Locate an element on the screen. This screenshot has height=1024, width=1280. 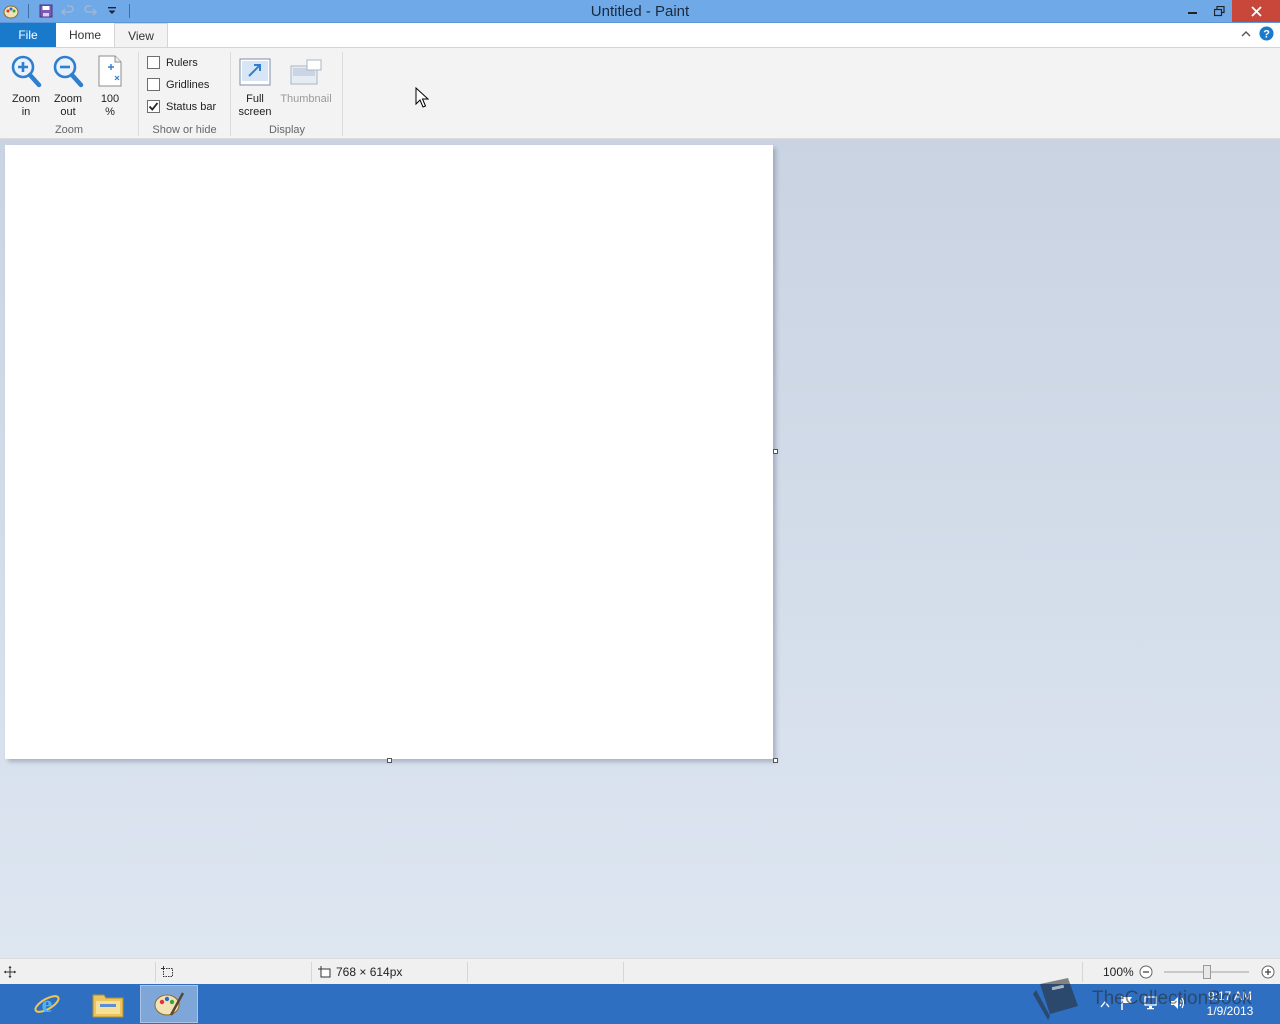
zoom-out-label-2: out is located at coordinates (68, 112).